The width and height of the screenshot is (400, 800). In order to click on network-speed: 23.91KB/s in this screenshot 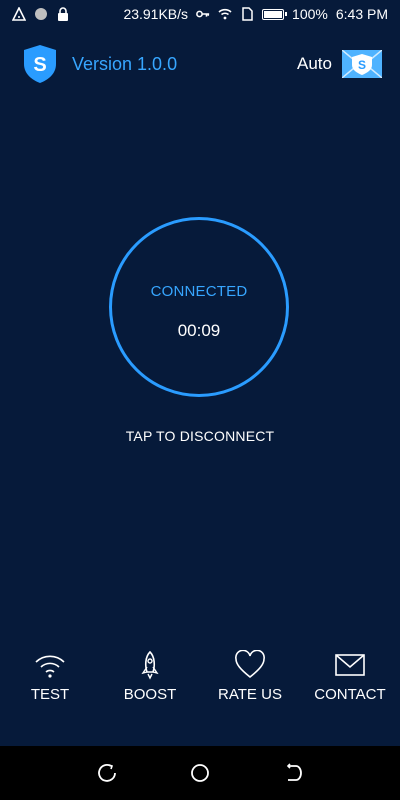, I will do `click(156, 14)`.